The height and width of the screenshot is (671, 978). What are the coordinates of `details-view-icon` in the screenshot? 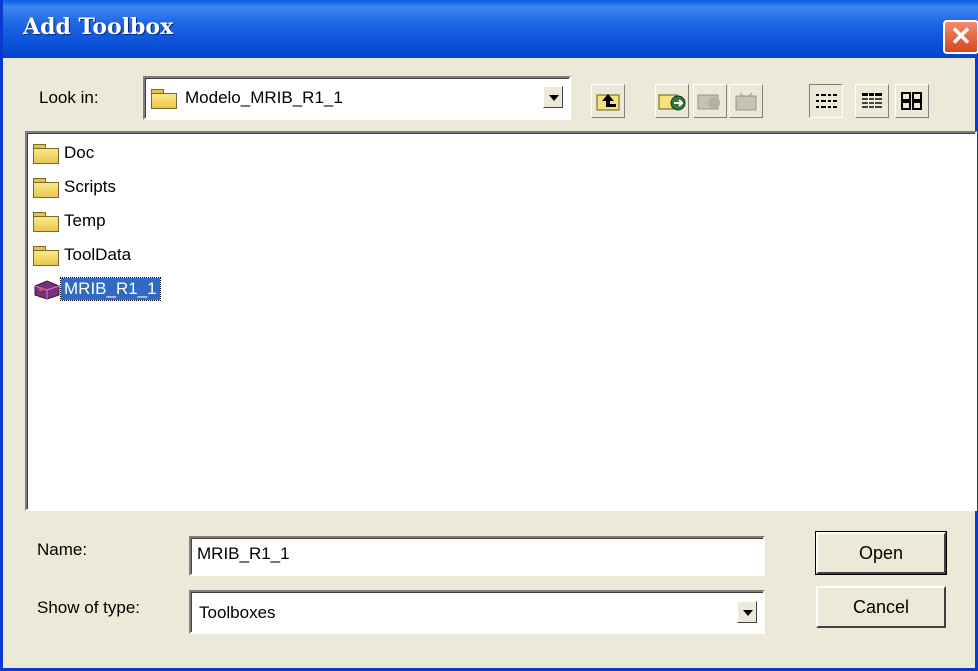 It's located at (872, 101).